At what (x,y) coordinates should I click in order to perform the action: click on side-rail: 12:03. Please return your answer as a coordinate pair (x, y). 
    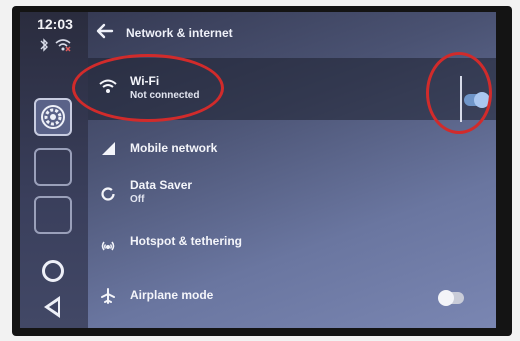
    Looking at the image, I should click on (54, 170).